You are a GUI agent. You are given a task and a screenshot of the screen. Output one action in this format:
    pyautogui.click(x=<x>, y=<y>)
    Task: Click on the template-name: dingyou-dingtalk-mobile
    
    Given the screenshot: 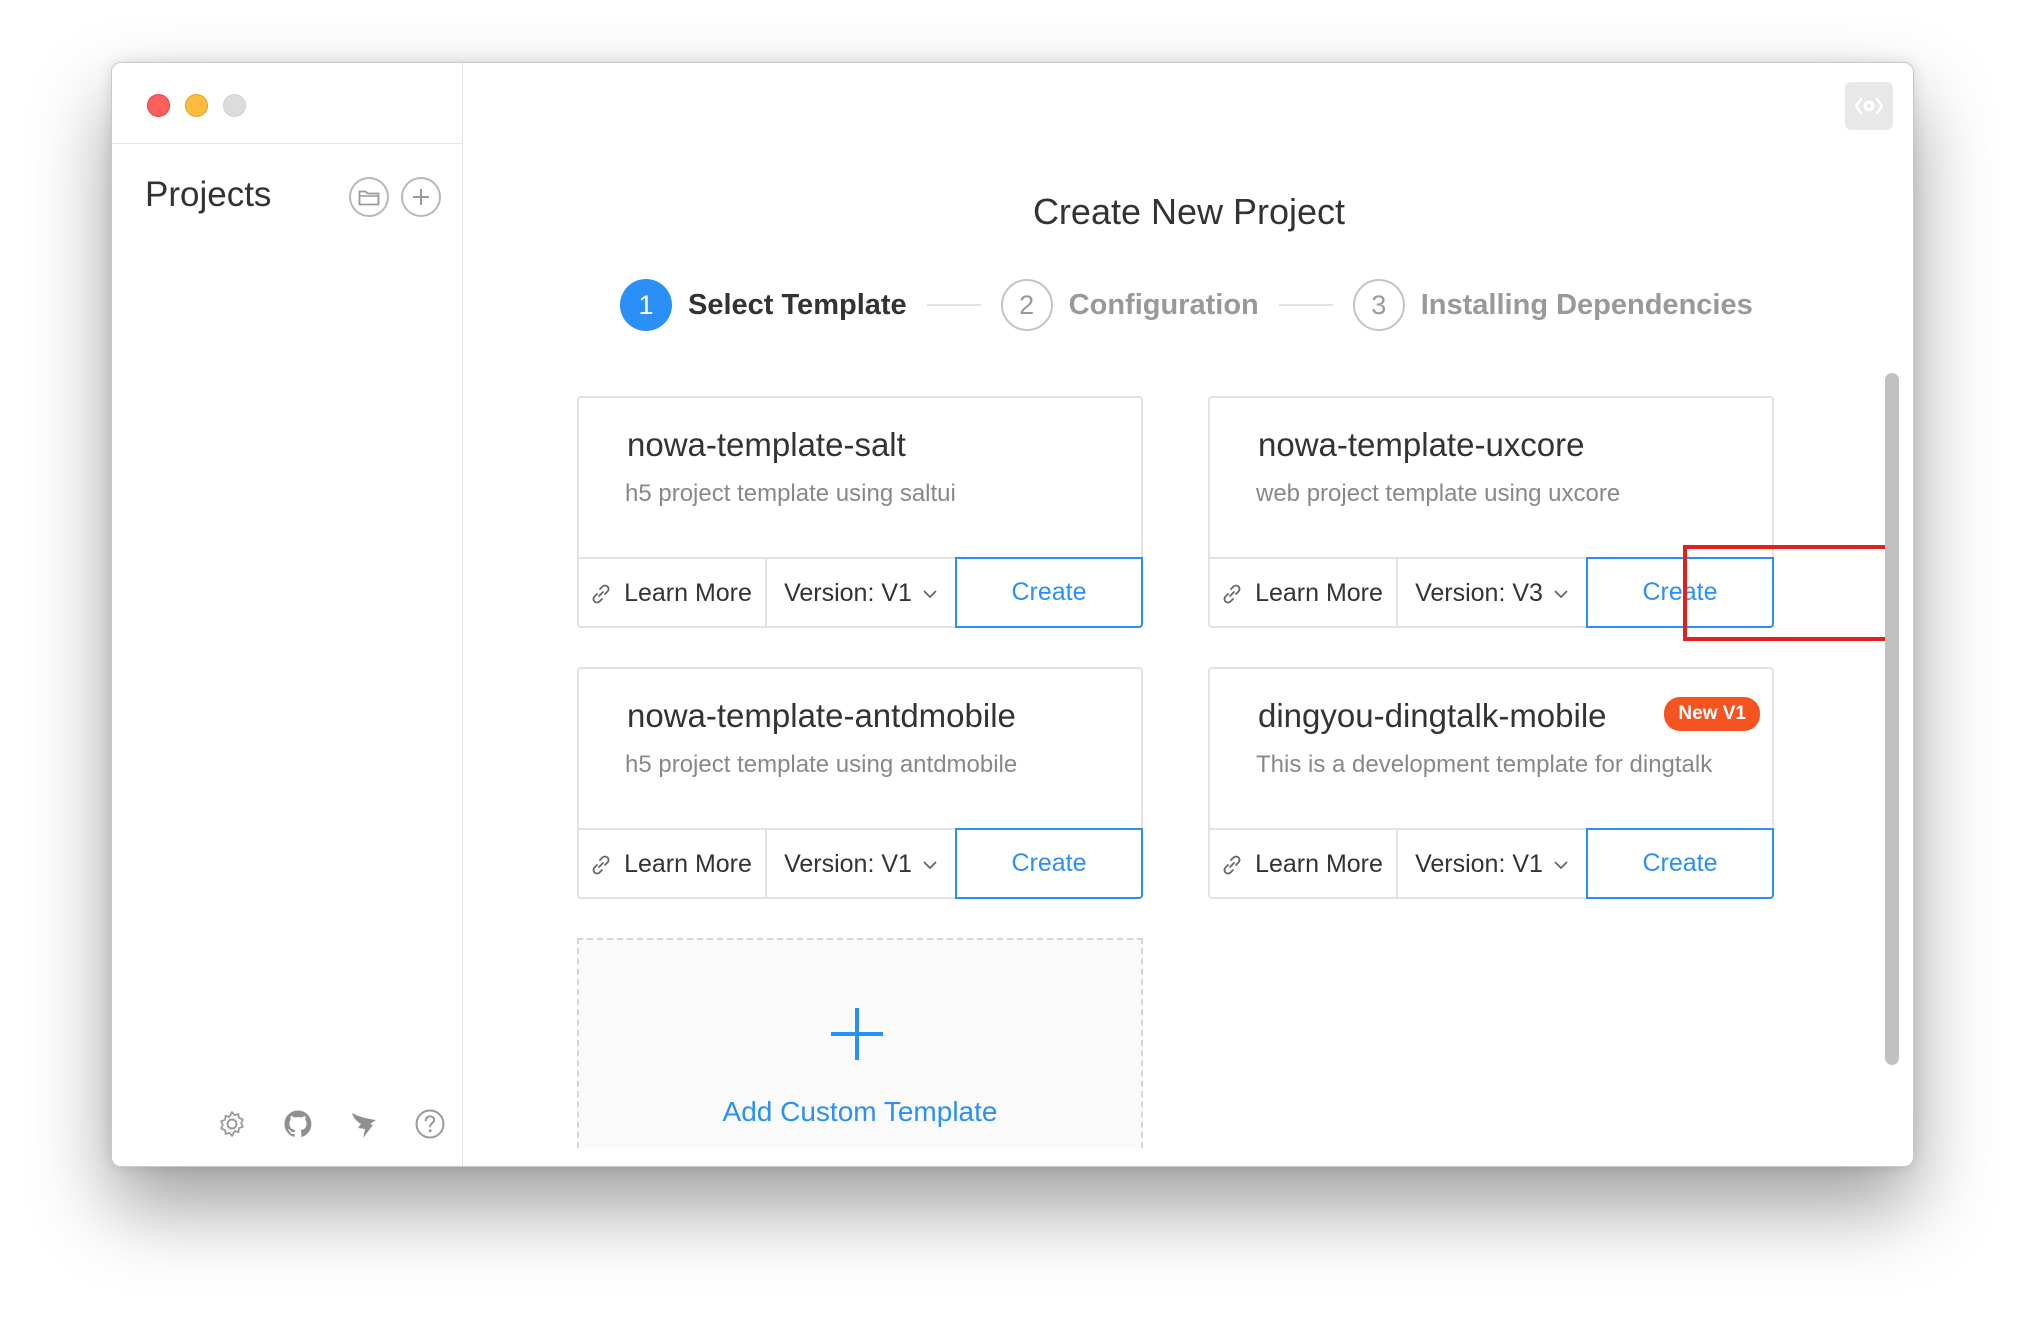 What is the action you would take?
    pyautogui.click(x=1432, y=715)
    